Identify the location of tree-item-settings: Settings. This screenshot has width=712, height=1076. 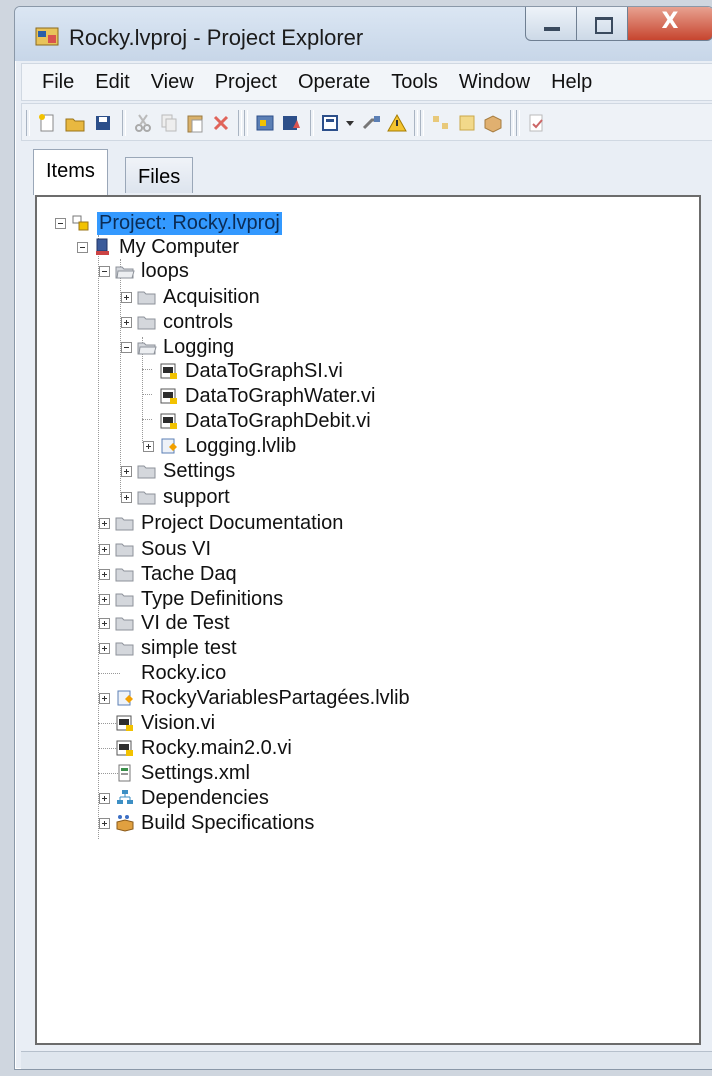
(178, 471).